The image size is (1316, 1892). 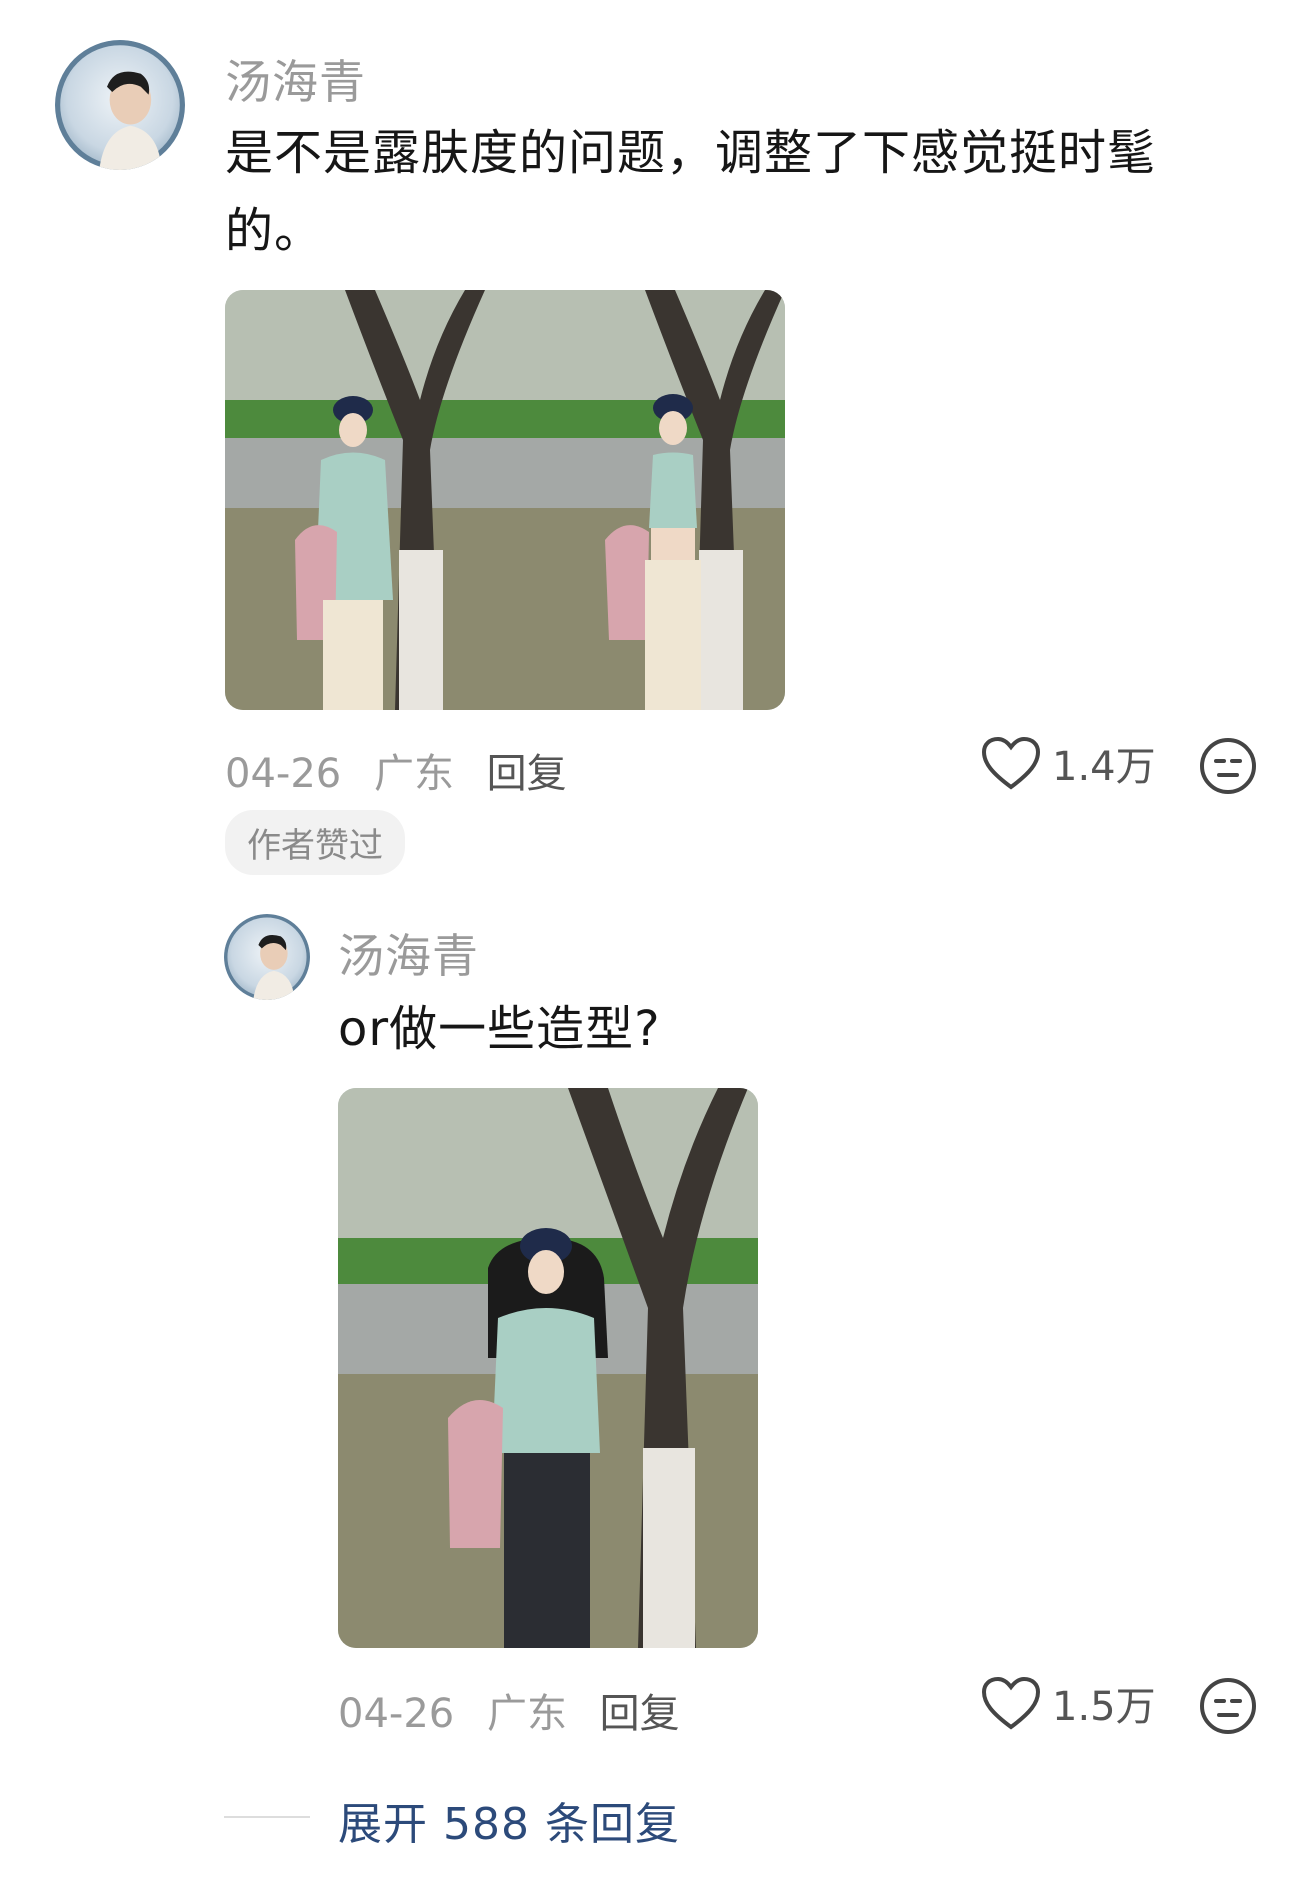 What do you see at coordinates (1104, 1707) in the screenshot?
I see `reply-like-count: 1.5万` at bounding box center [1104, 1707].